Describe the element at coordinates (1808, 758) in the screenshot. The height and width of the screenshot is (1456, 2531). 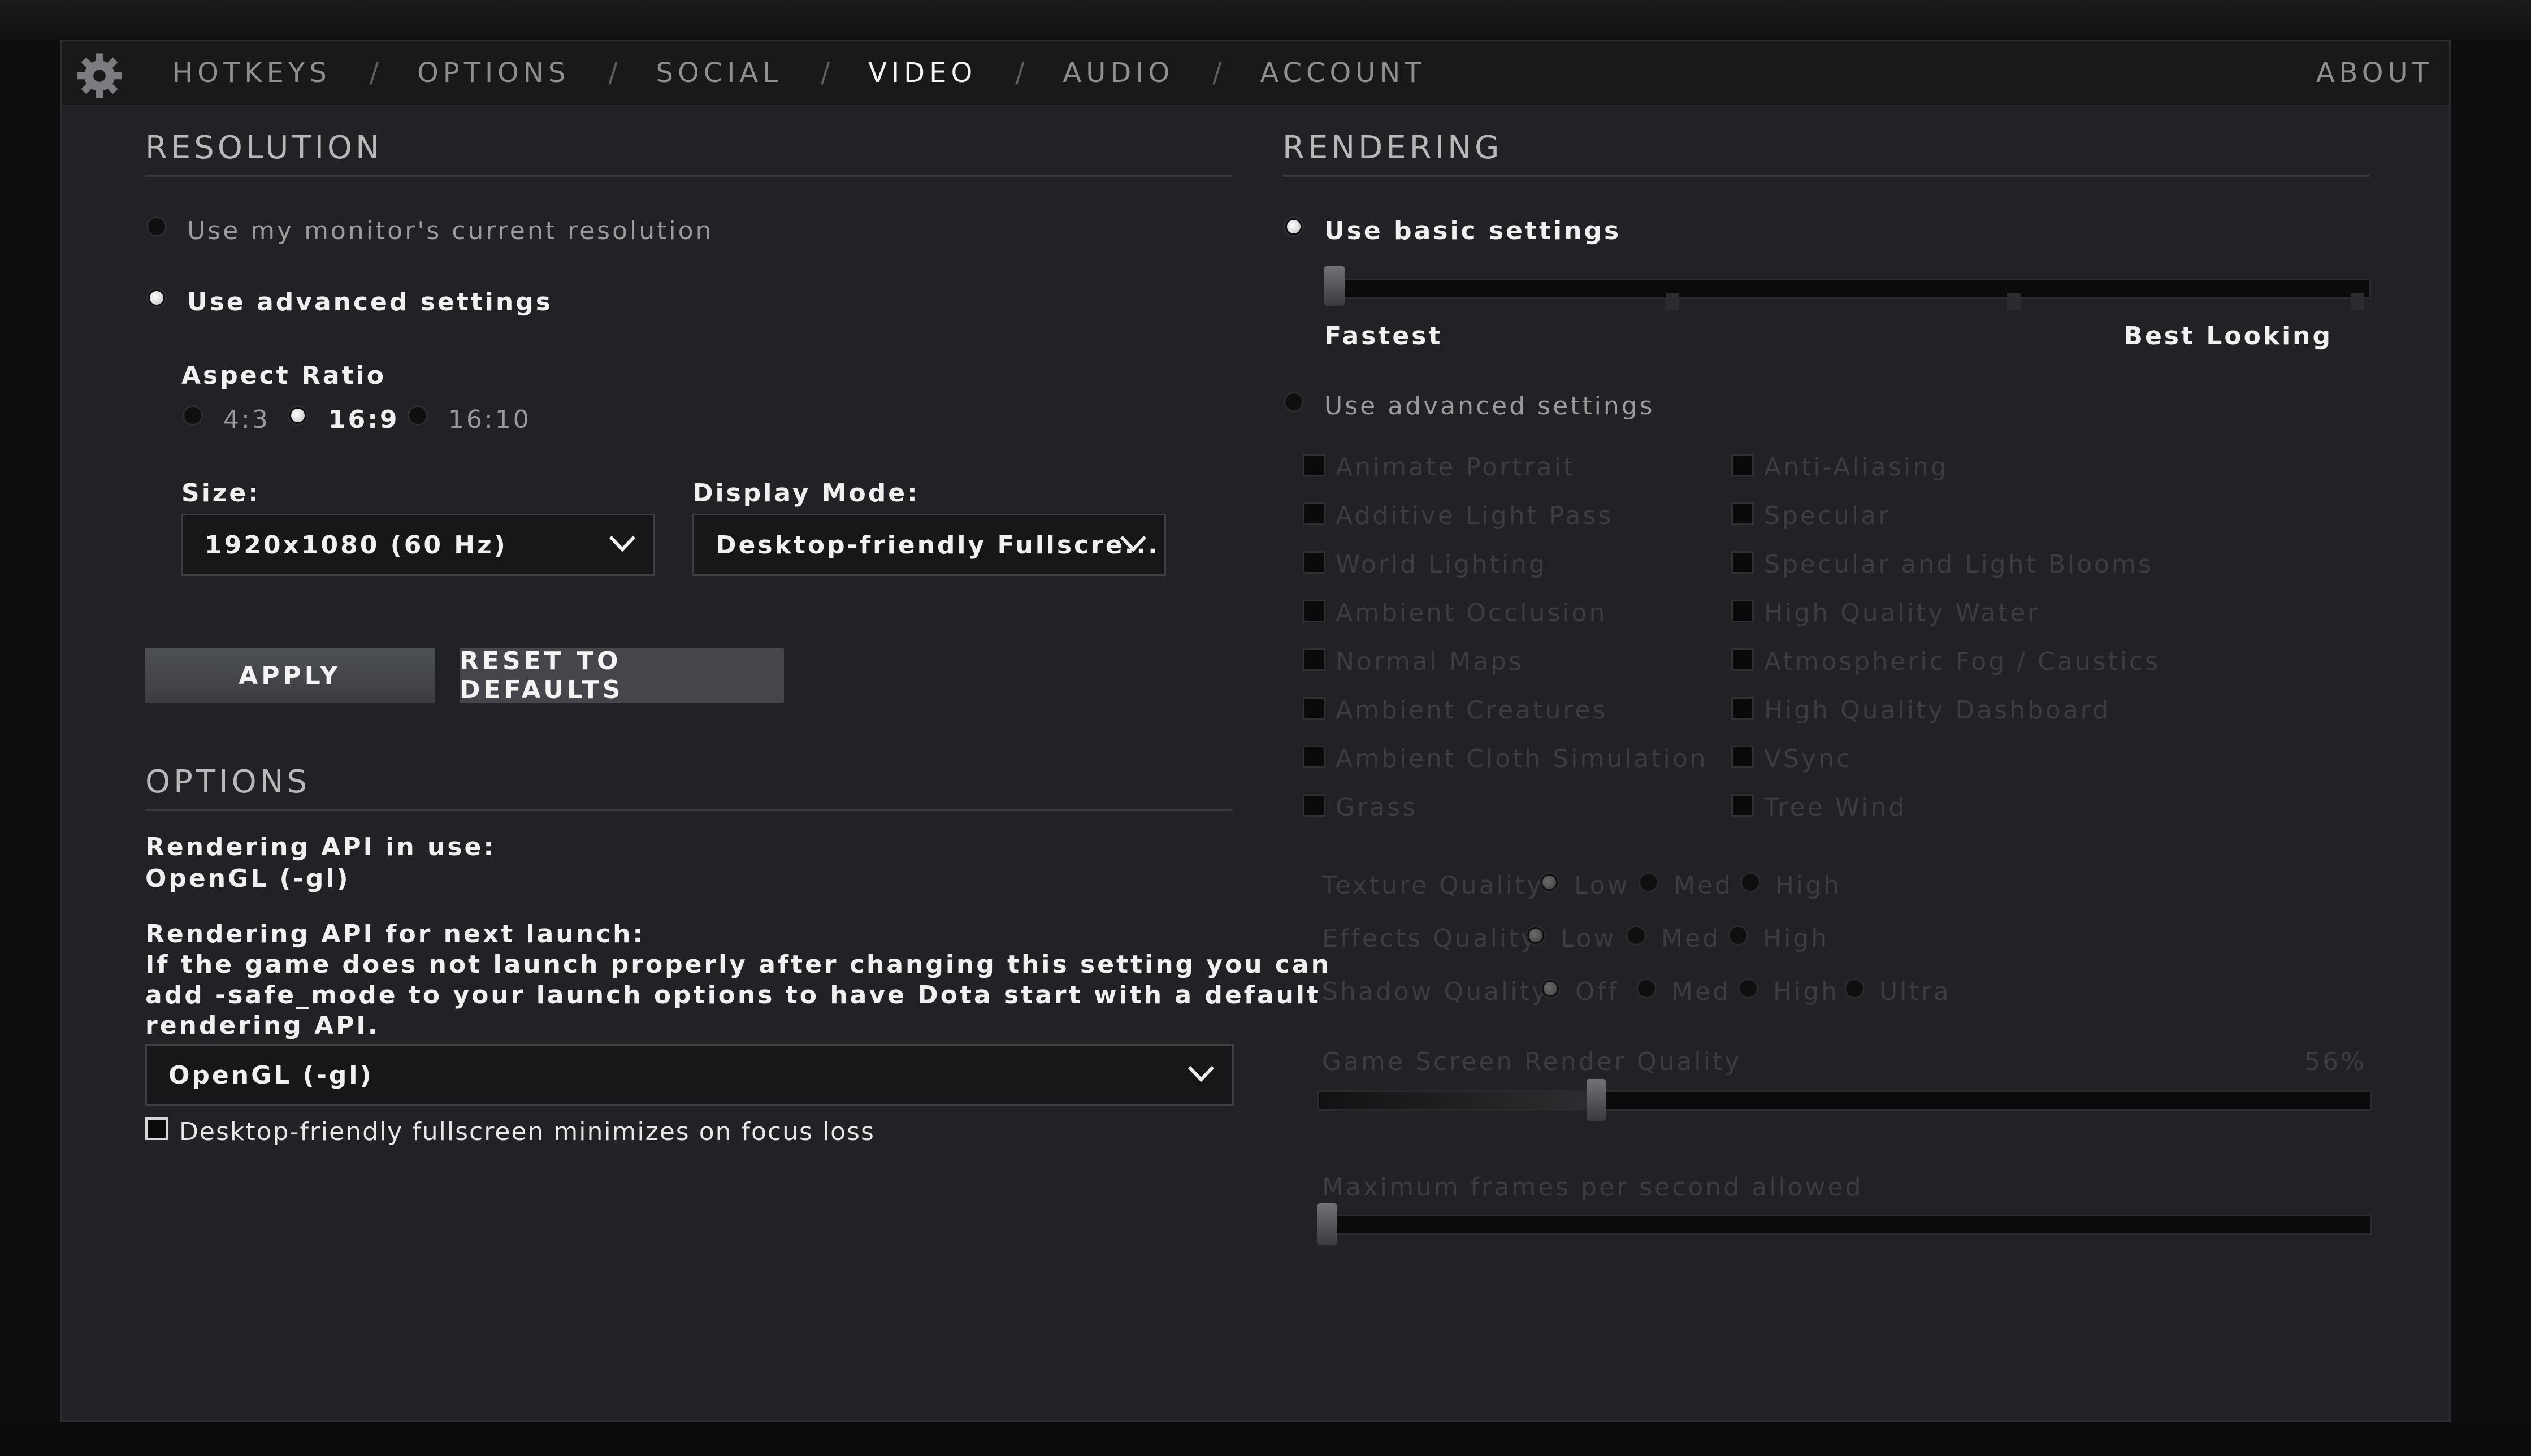
I see `vsync-label: VSync` at that location.